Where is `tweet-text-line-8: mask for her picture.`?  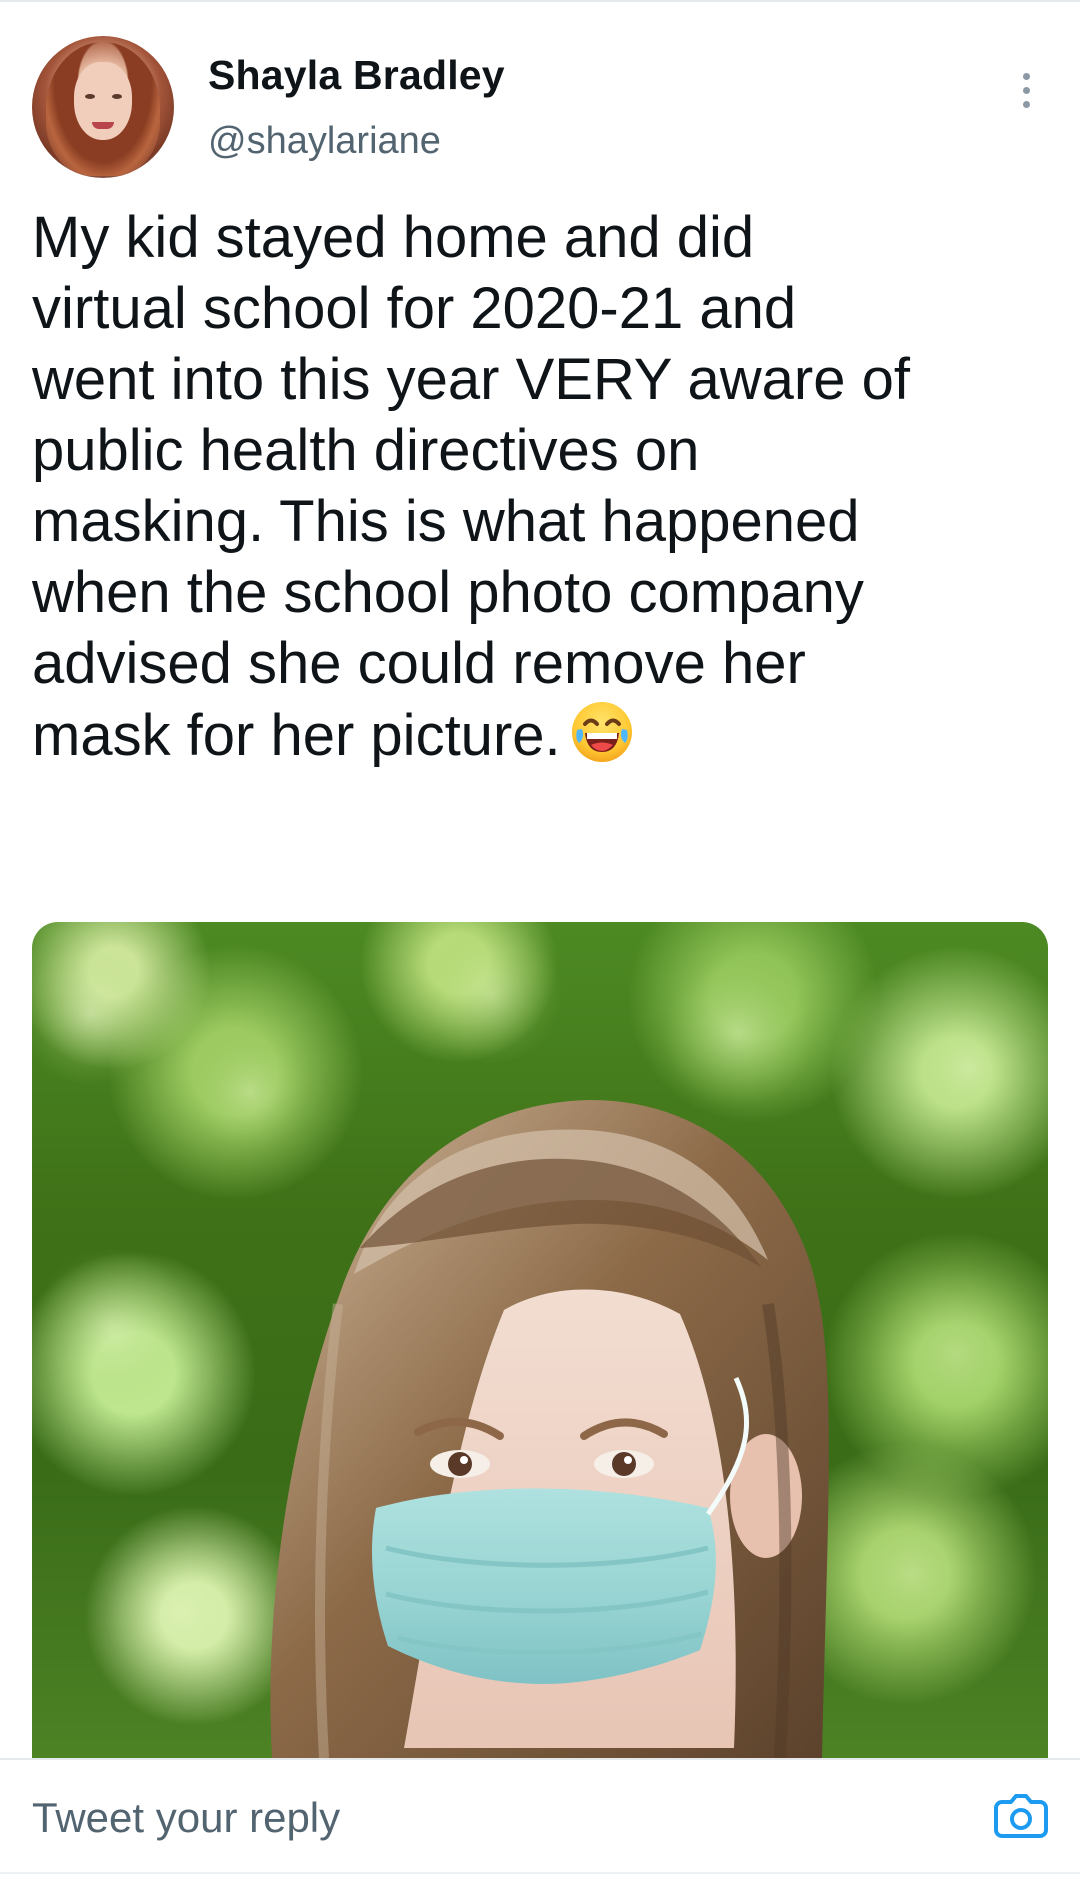 tweet-text-line-8: mask for her picture. is located at coordinates (537, 735).